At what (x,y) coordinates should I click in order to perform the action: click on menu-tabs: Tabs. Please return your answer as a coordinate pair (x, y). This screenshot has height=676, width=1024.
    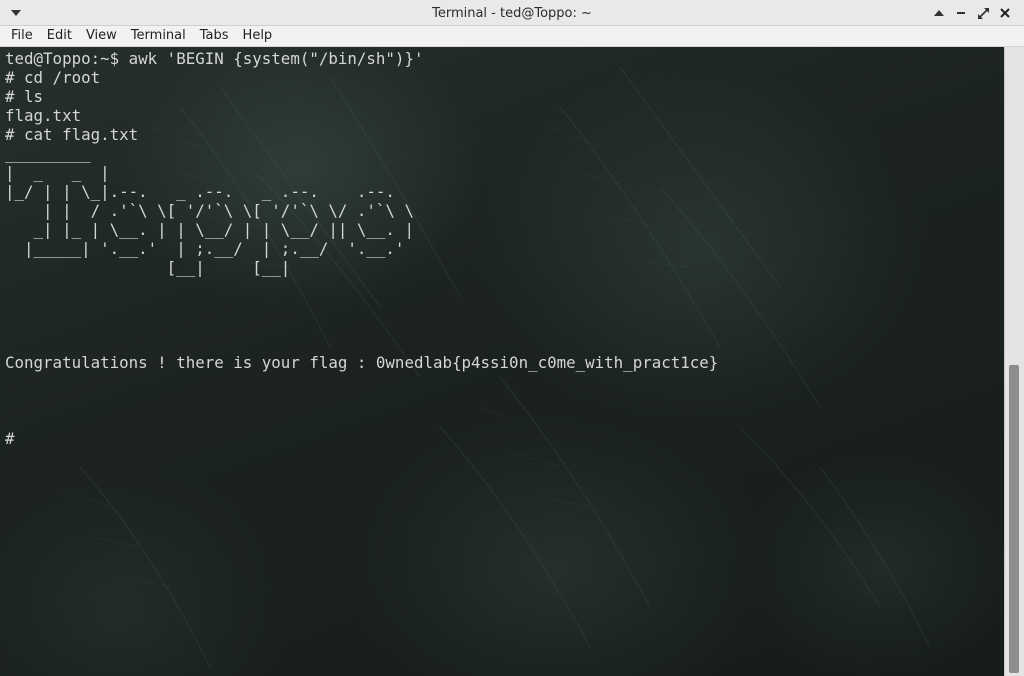
    Looking at the image, I should click on (214, 36).